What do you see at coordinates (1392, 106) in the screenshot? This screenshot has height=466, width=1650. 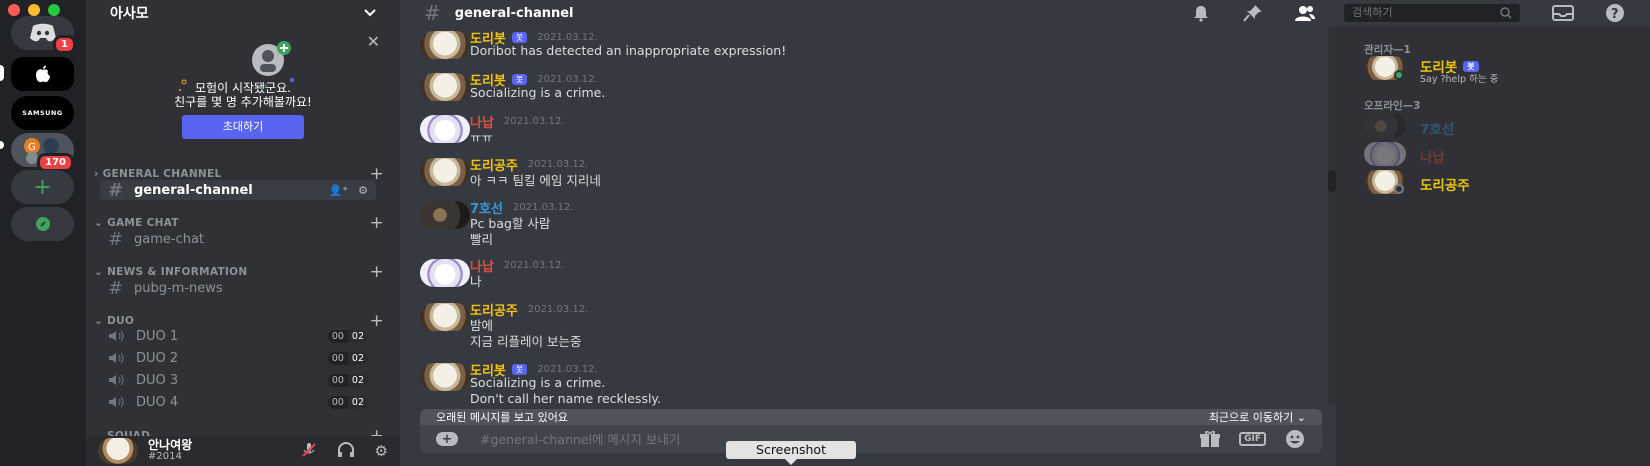 I see `member-group-header: 오프라인—3` at bounding box center [1392, 106].